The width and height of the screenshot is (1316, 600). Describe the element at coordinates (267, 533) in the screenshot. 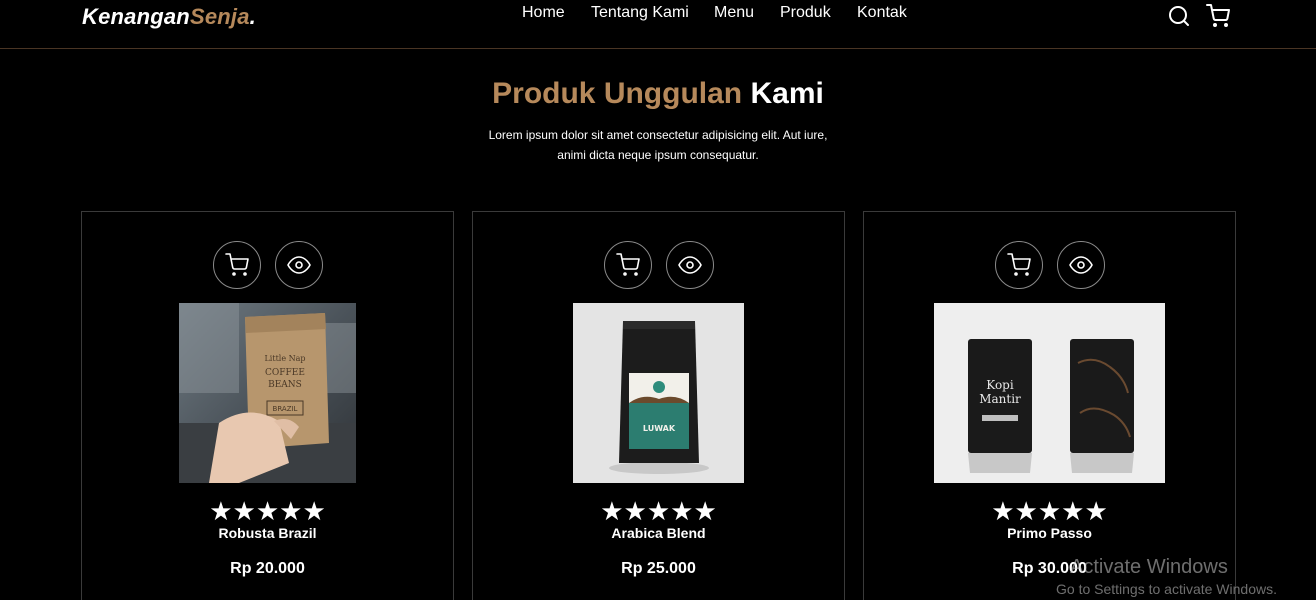

I see `product-name: Robusta Brazil` at that location.